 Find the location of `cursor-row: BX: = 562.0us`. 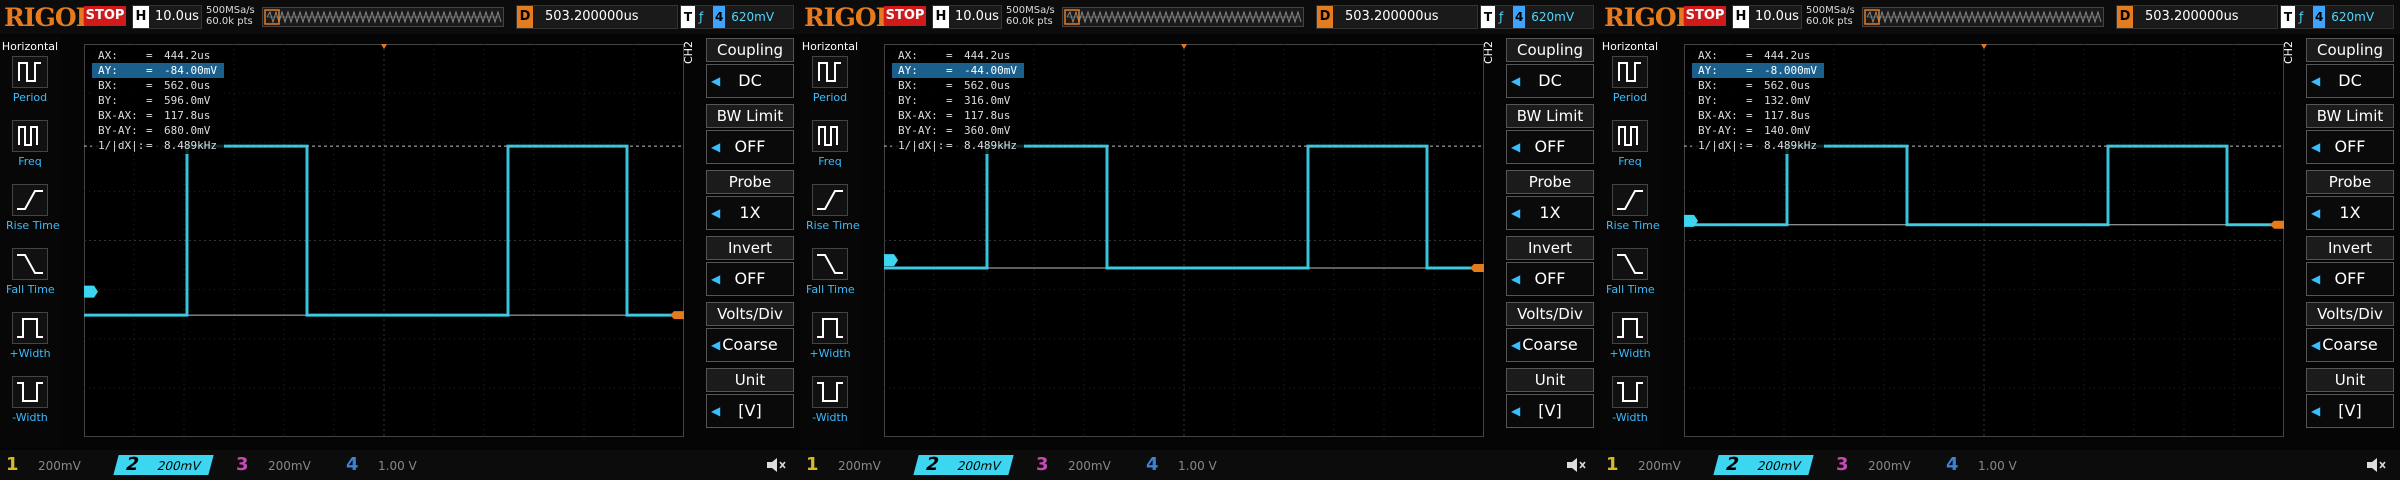

cursor-row: BX: = 562.0us is located at coordinates (158, 85).